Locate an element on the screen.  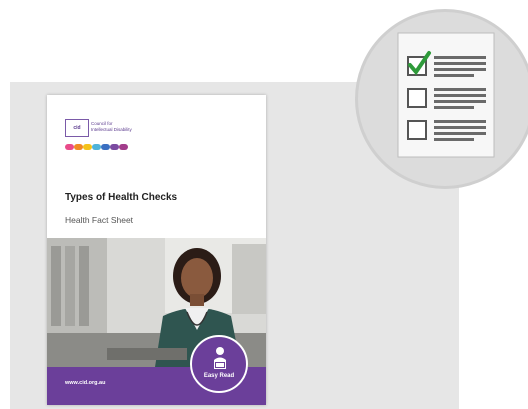
checklist-icon is located at coordinates (446, 95).